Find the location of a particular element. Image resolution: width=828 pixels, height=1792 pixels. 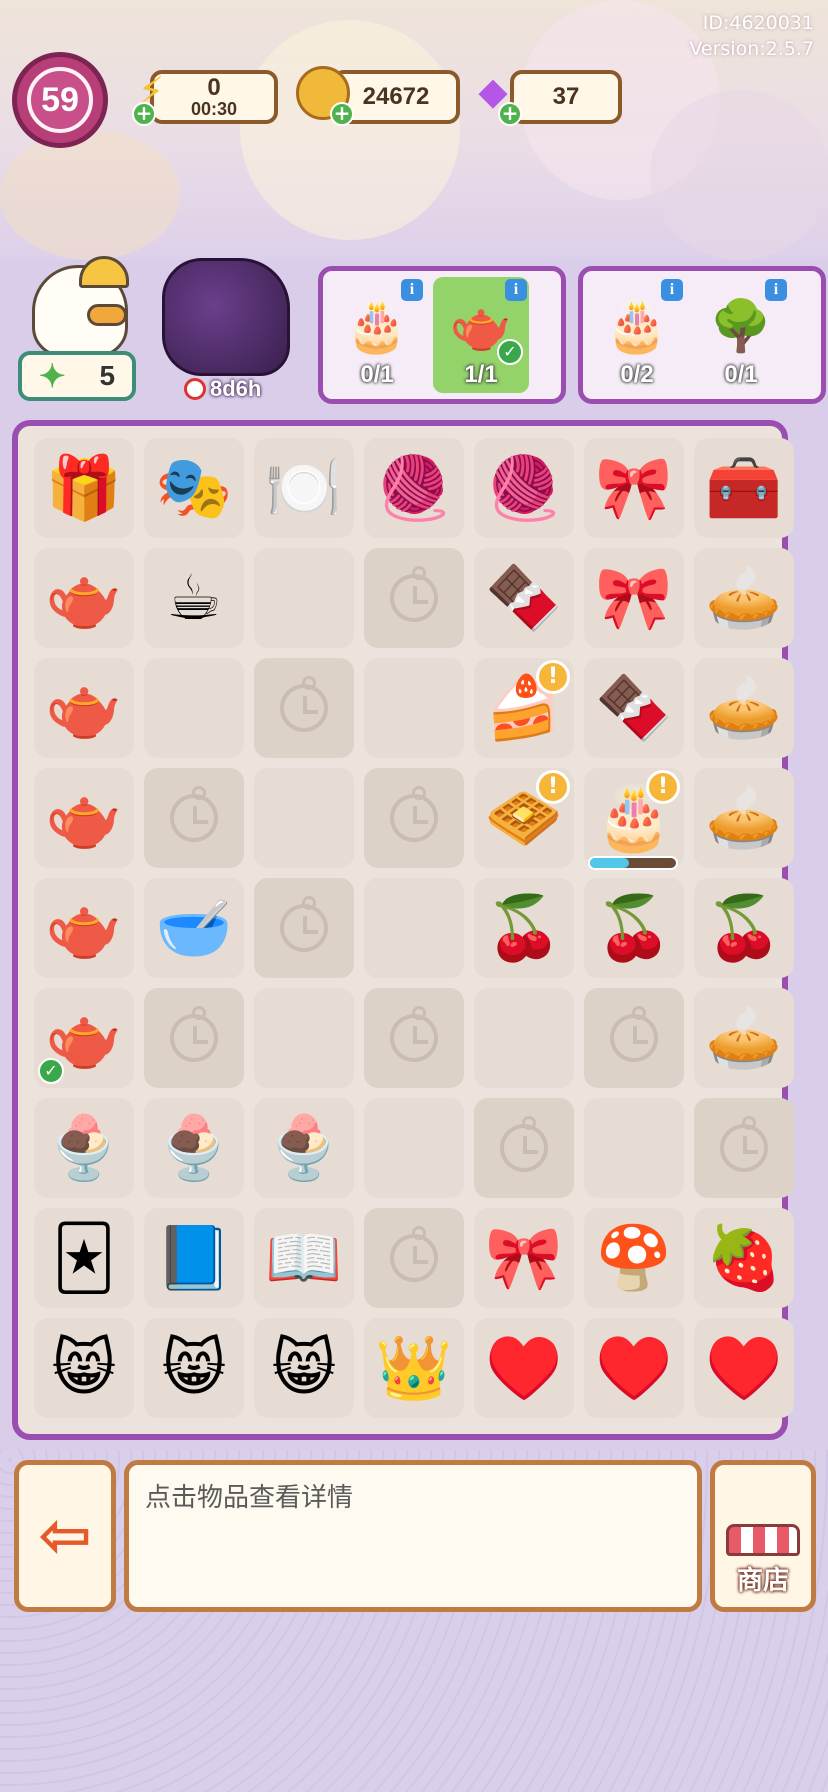

board-cell-item: 🍄 is located at coordinates (634, 1258).